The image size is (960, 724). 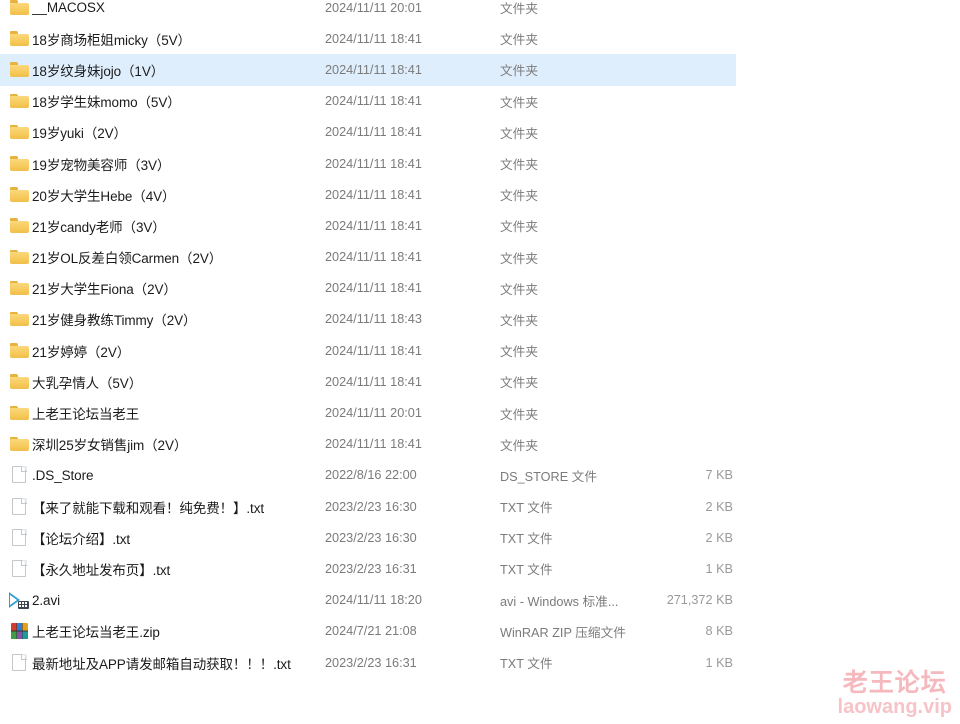 I want to click on file-name: 21岁大学生Fiona（2V）, so click(x=178, y=288).